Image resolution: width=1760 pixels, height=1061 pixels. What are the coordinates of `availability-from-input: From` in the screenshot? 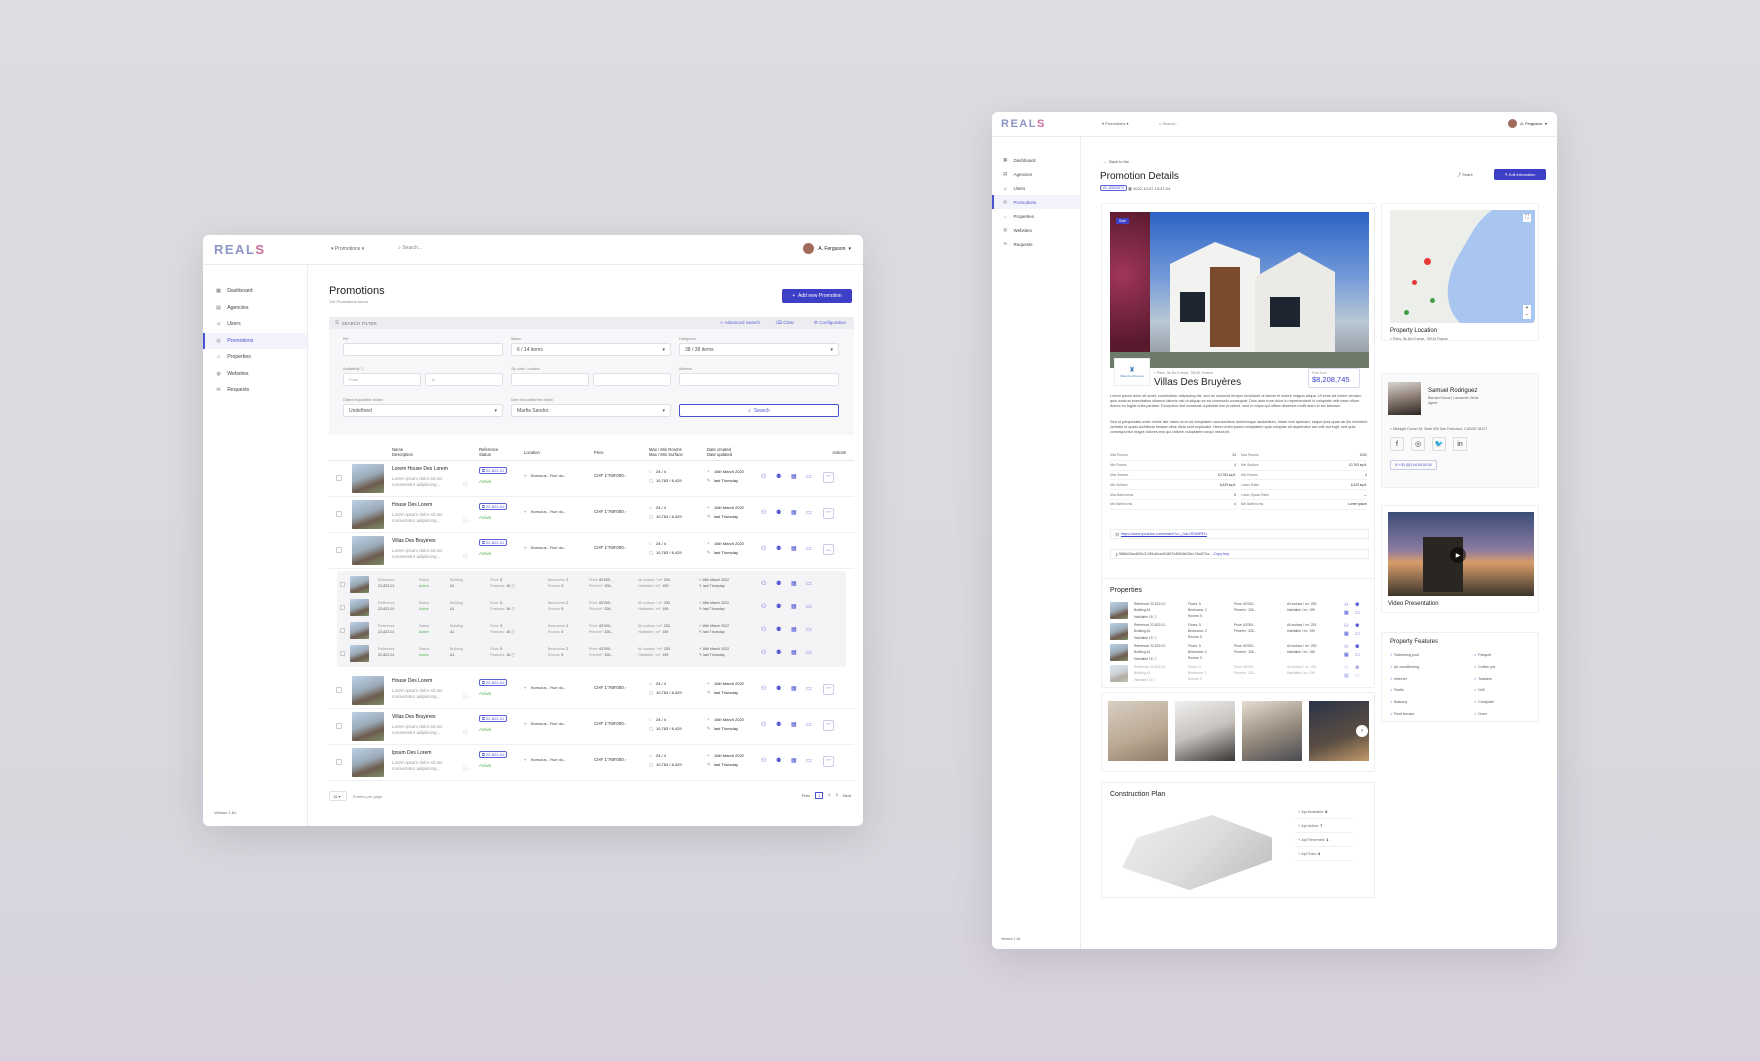 It's located at (382, 379).